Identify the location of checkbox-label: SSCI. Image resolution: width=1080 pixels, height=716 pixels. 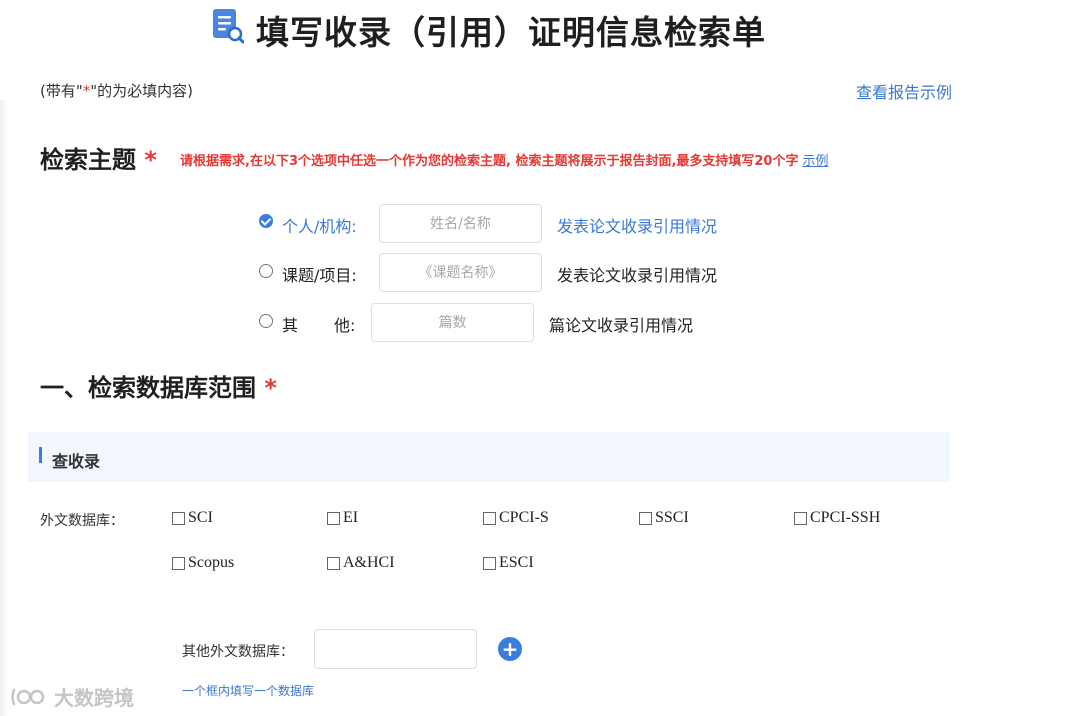
(672, 517).